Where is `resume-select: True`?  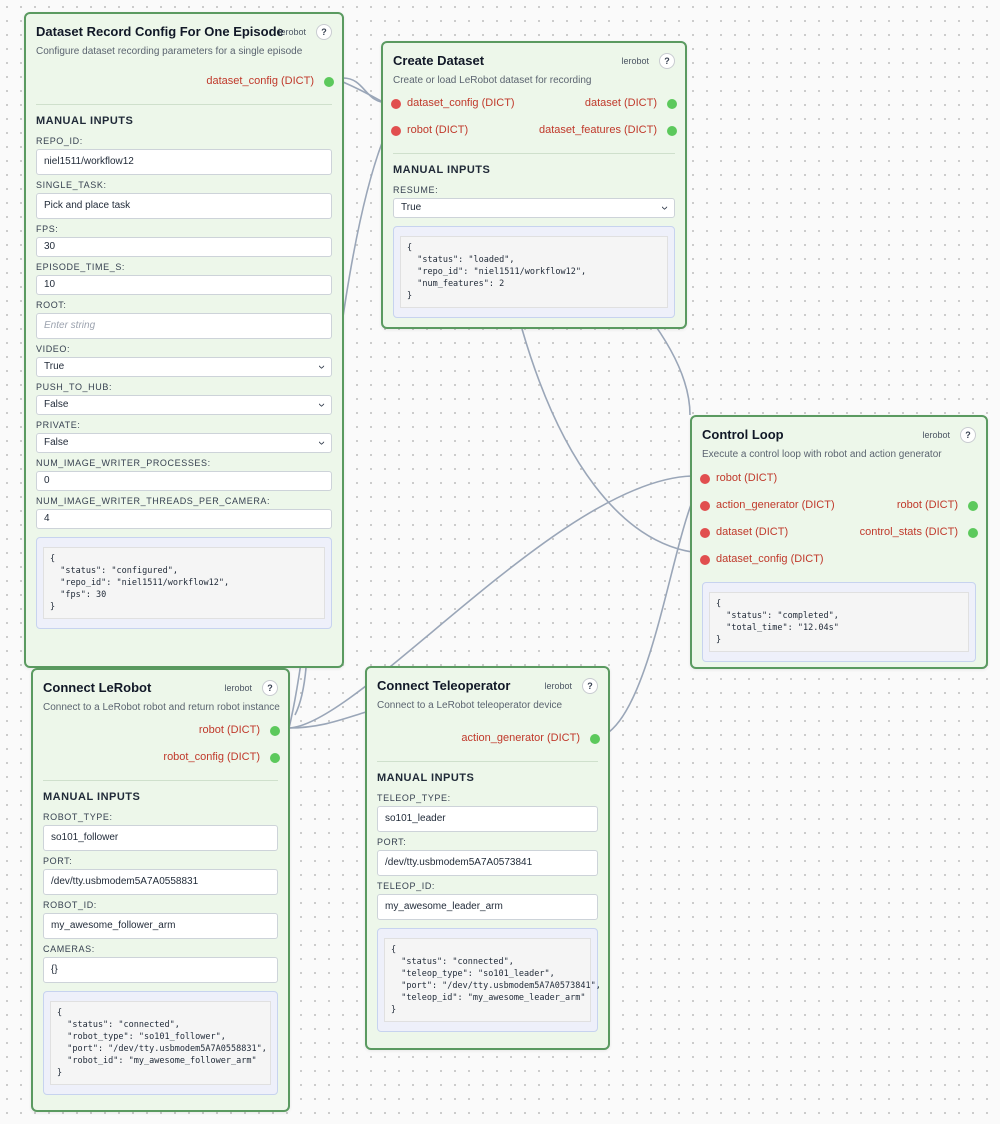 resume-select: True is located at coordinates (534, 208).